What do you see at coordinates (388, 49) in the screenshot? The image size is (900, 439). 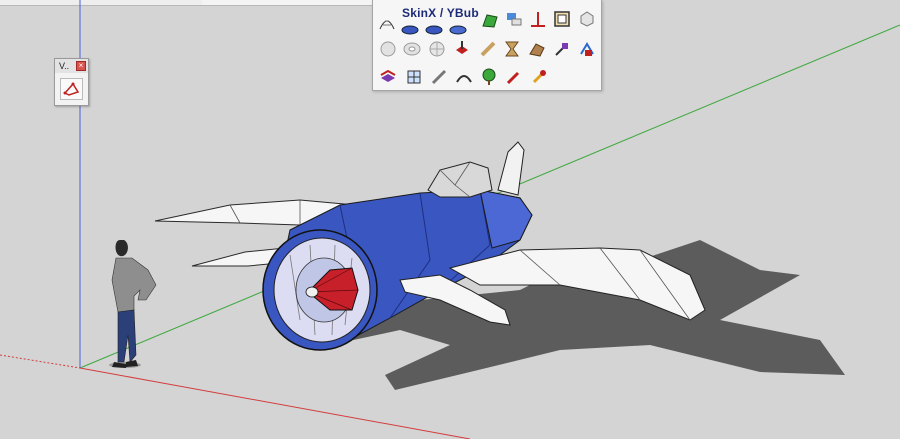 I see `sphere-icon` at bounding box center [388, 49].